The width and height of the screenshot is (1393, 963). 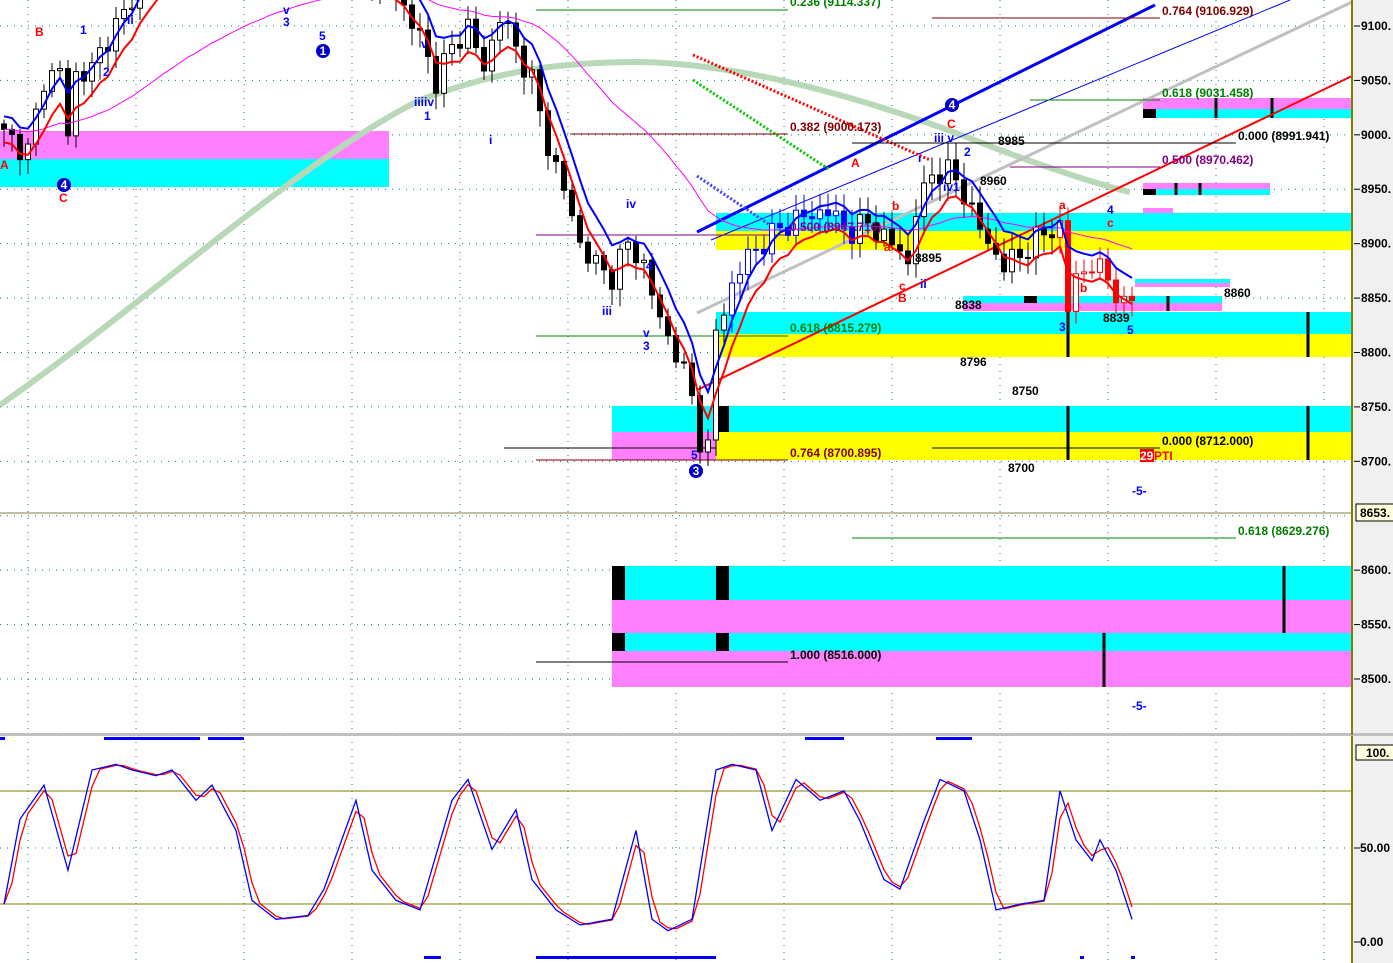 What do you see at coordinates (1237, 293) in the screenshot?
I see `price-label: 8860` at bounding box center [1237, 293].